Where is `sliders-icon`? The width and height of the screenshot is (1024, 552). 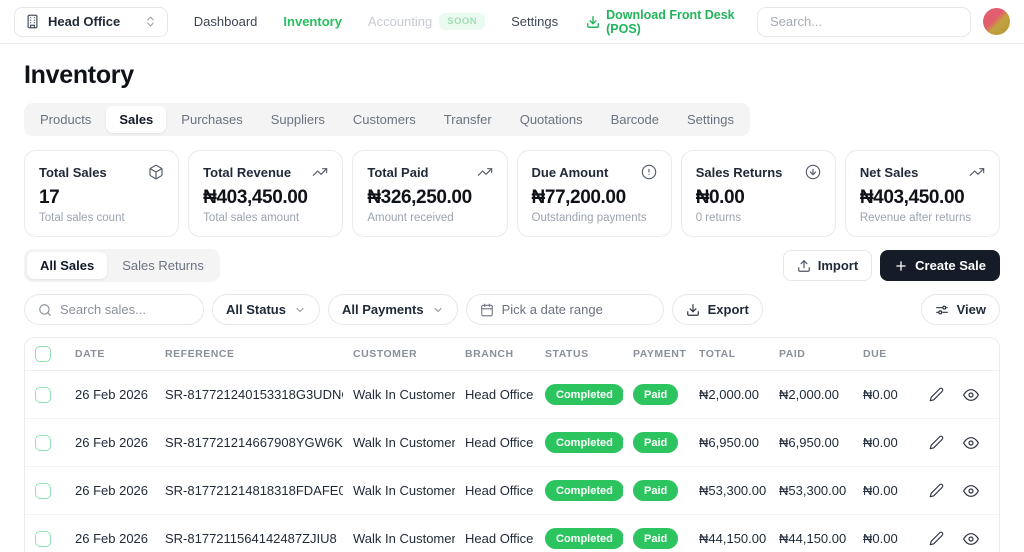
sliders-icon is located at coordinates (942, 310).